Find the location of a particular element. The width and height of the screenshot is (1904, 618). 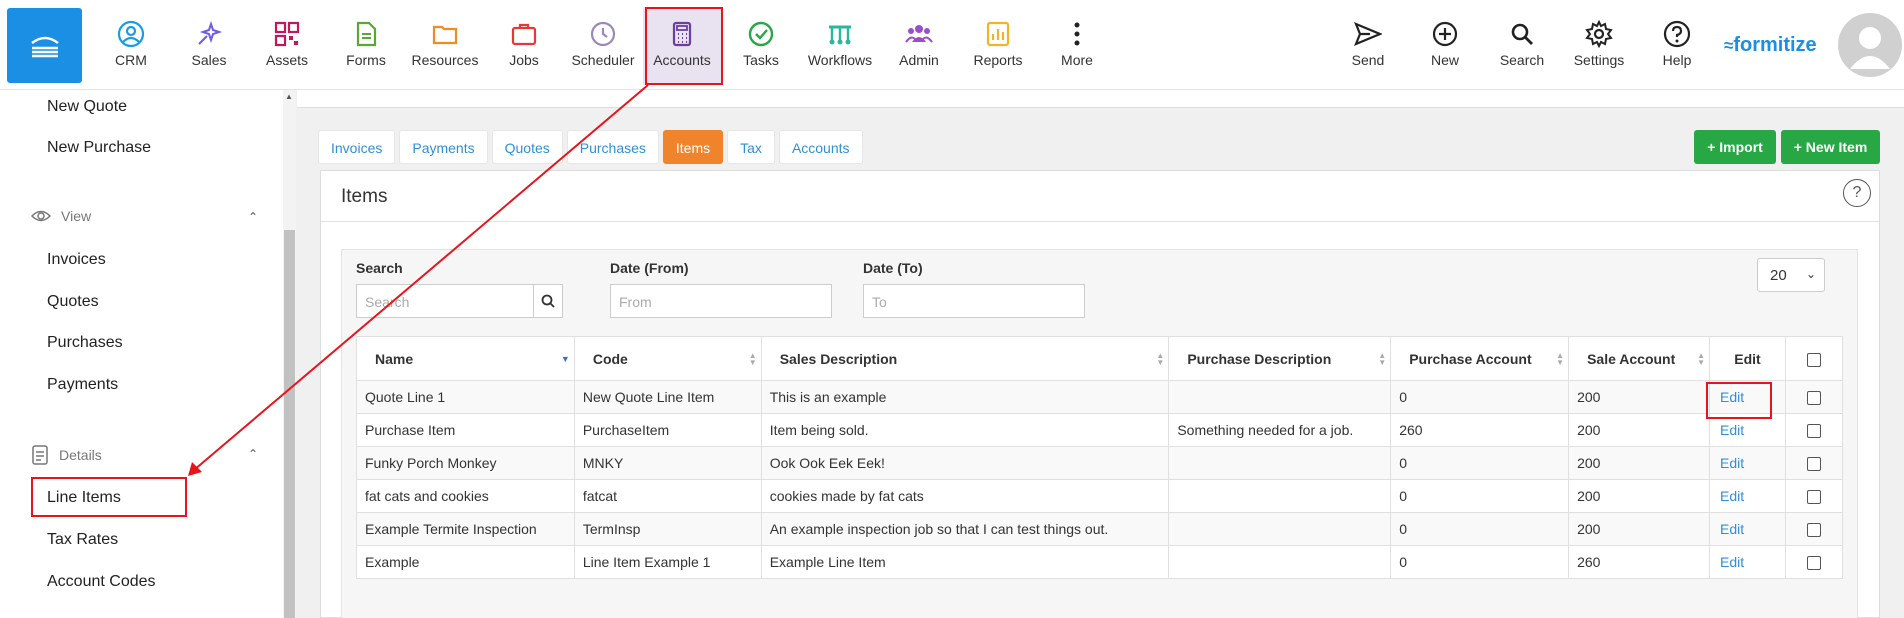

nav-item-more: More is located at coordinates (1077, 45).